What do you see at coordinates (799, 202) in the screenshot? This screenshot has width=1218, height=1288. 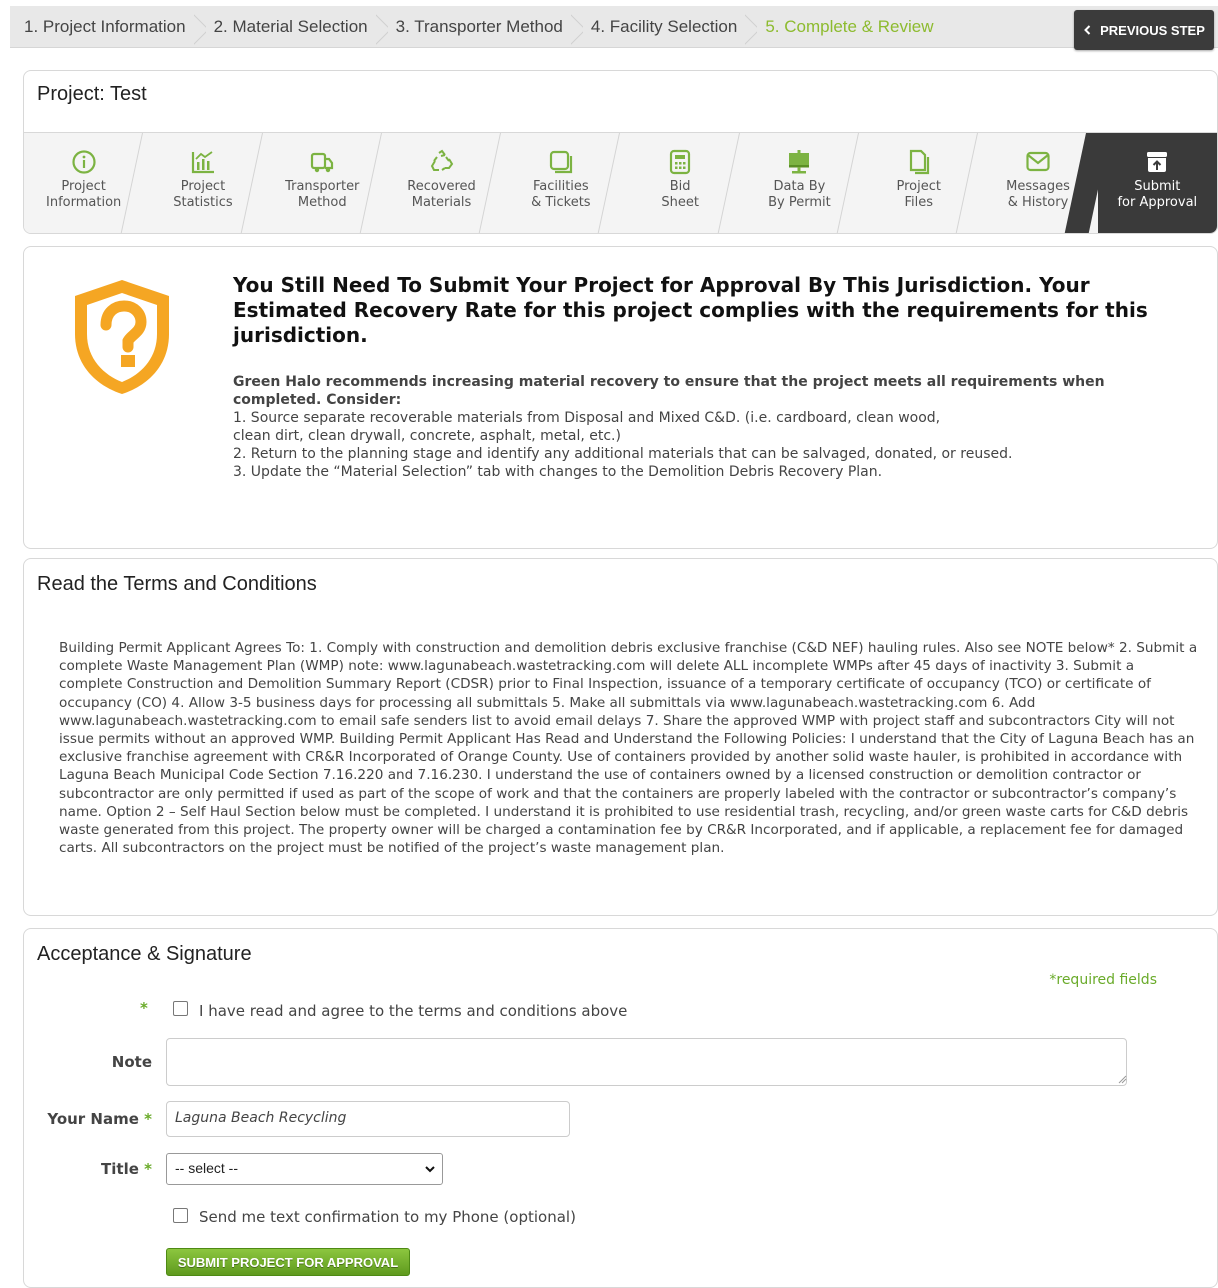 I see `nav-label: By Permit` at bounding box center [799, 202].